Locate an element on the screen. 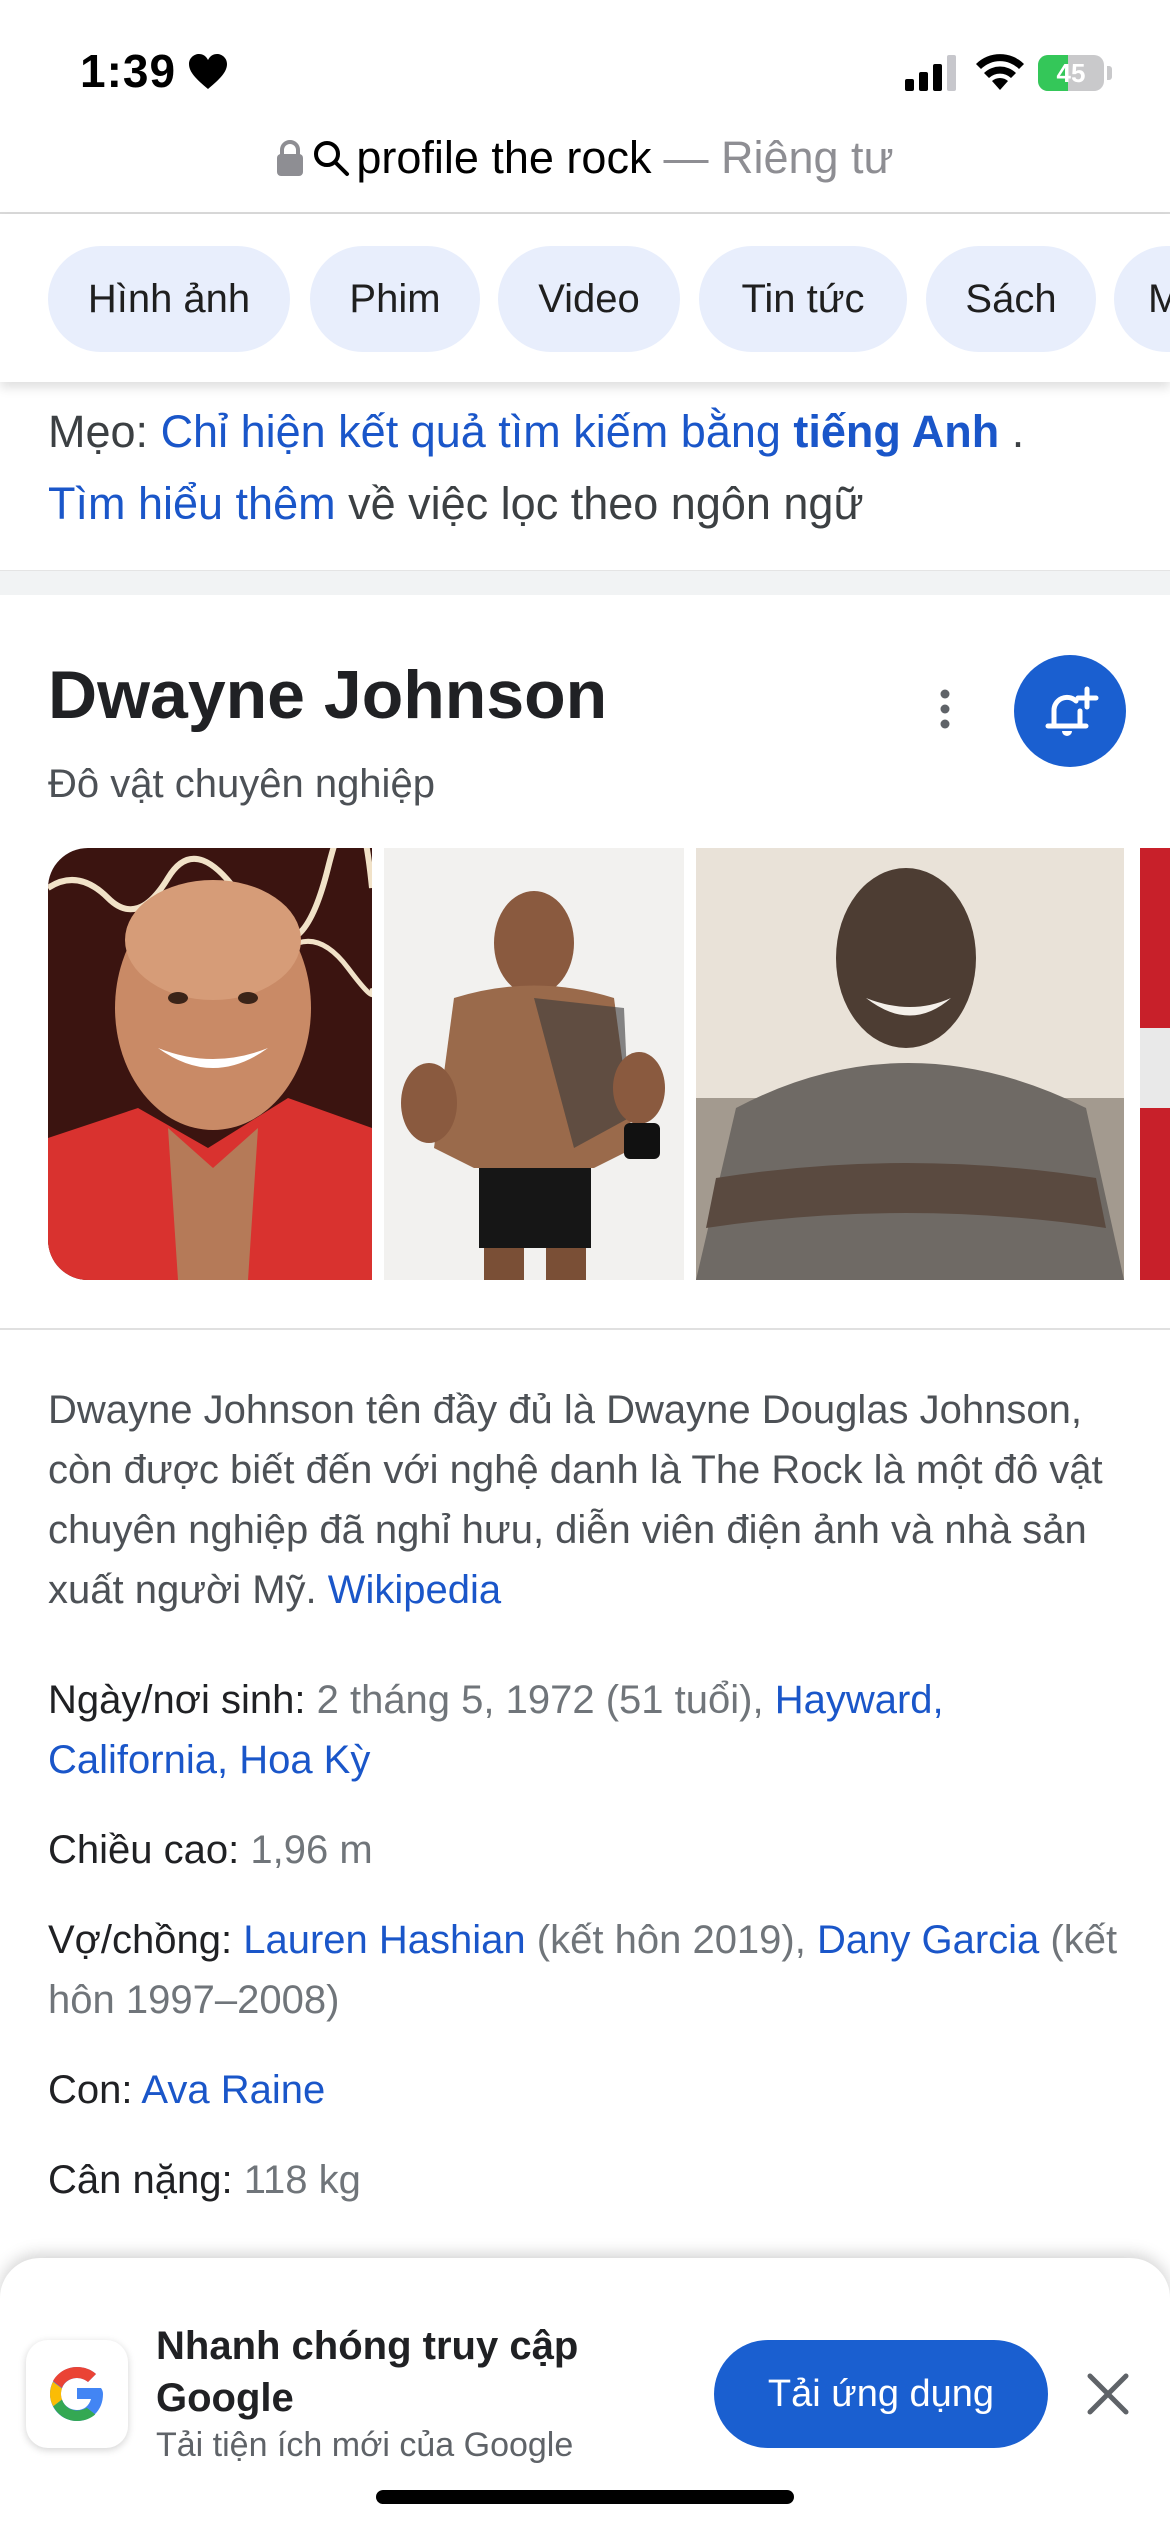  learn-more-link: Tìm hiểu thêm is located at coordinates (192, 503).